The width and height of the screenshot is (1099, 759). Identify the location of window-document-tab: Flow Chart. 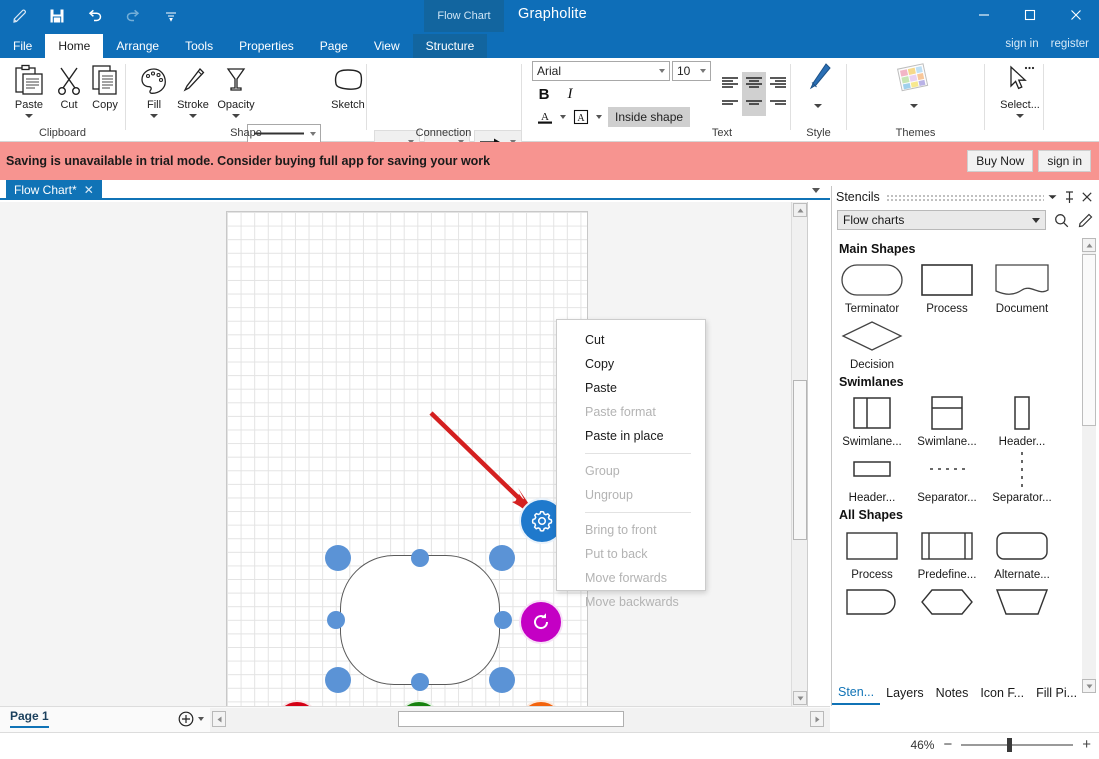
(464, 16).